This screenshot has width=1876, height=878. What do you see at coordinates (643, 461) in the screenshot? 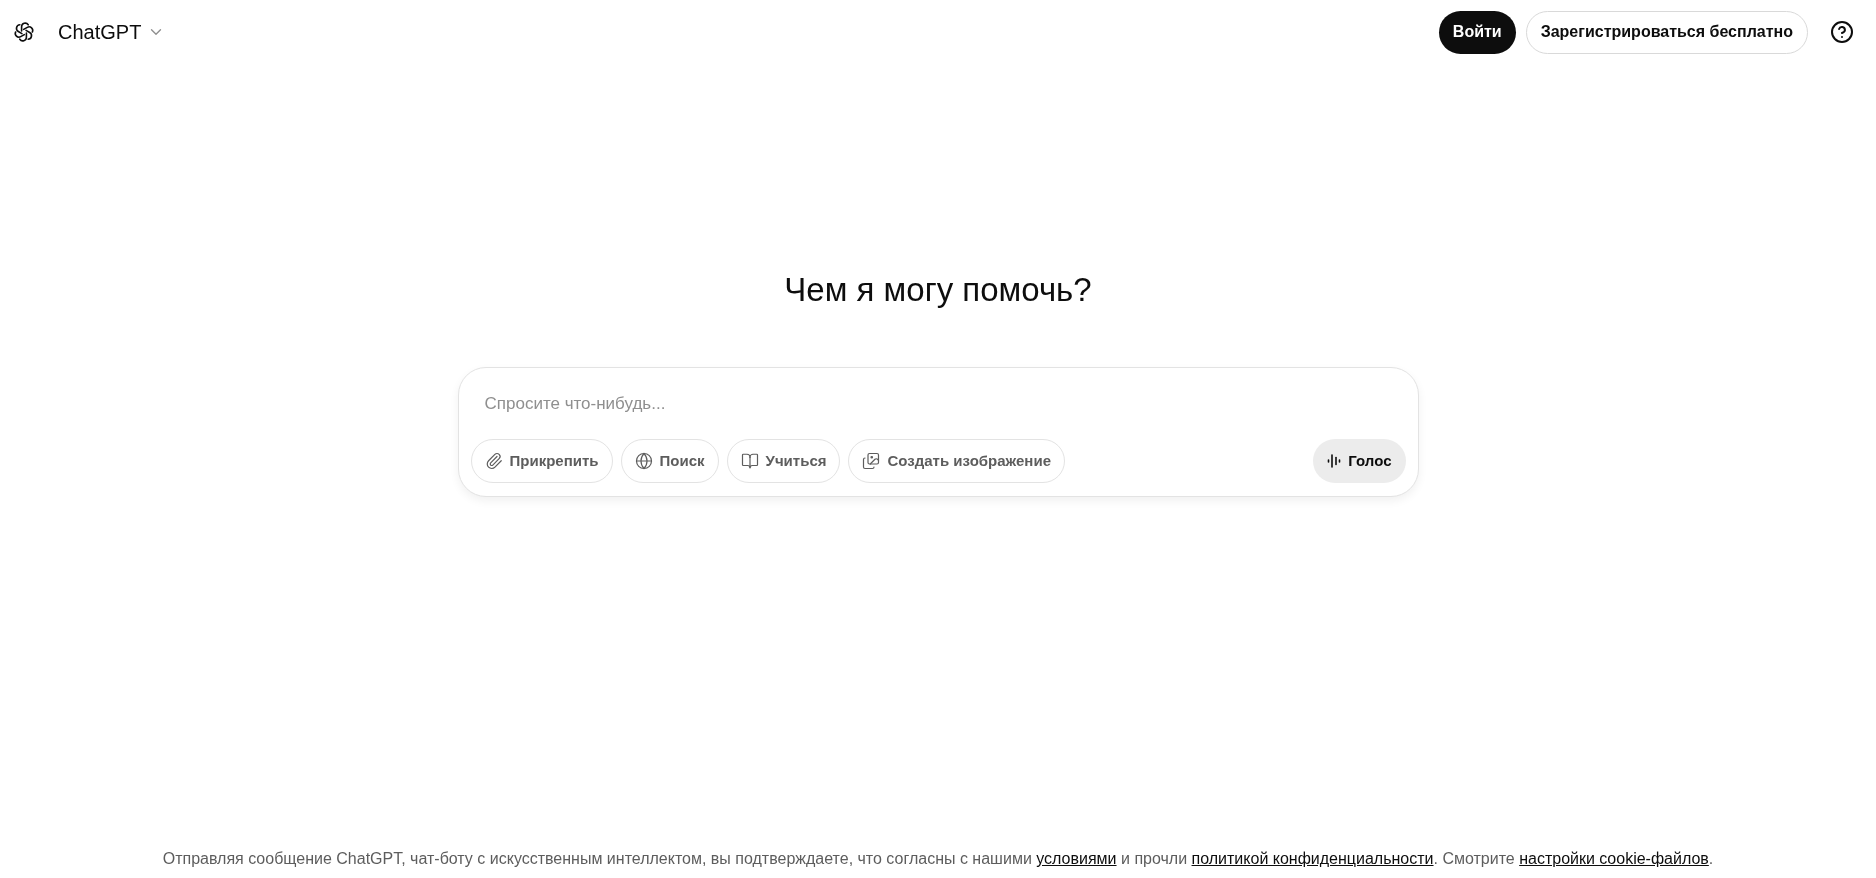
I see `globe-icon` at bounding box center [643, 461].